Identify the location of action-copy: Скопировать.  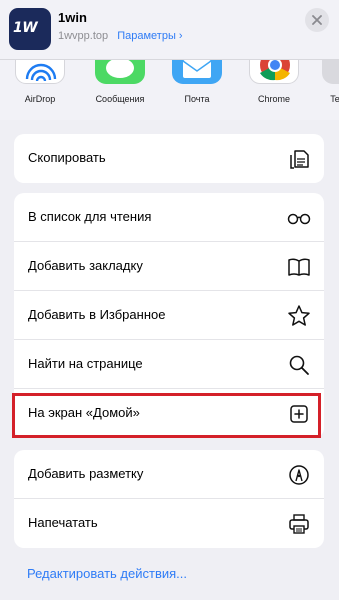
(169, 158).